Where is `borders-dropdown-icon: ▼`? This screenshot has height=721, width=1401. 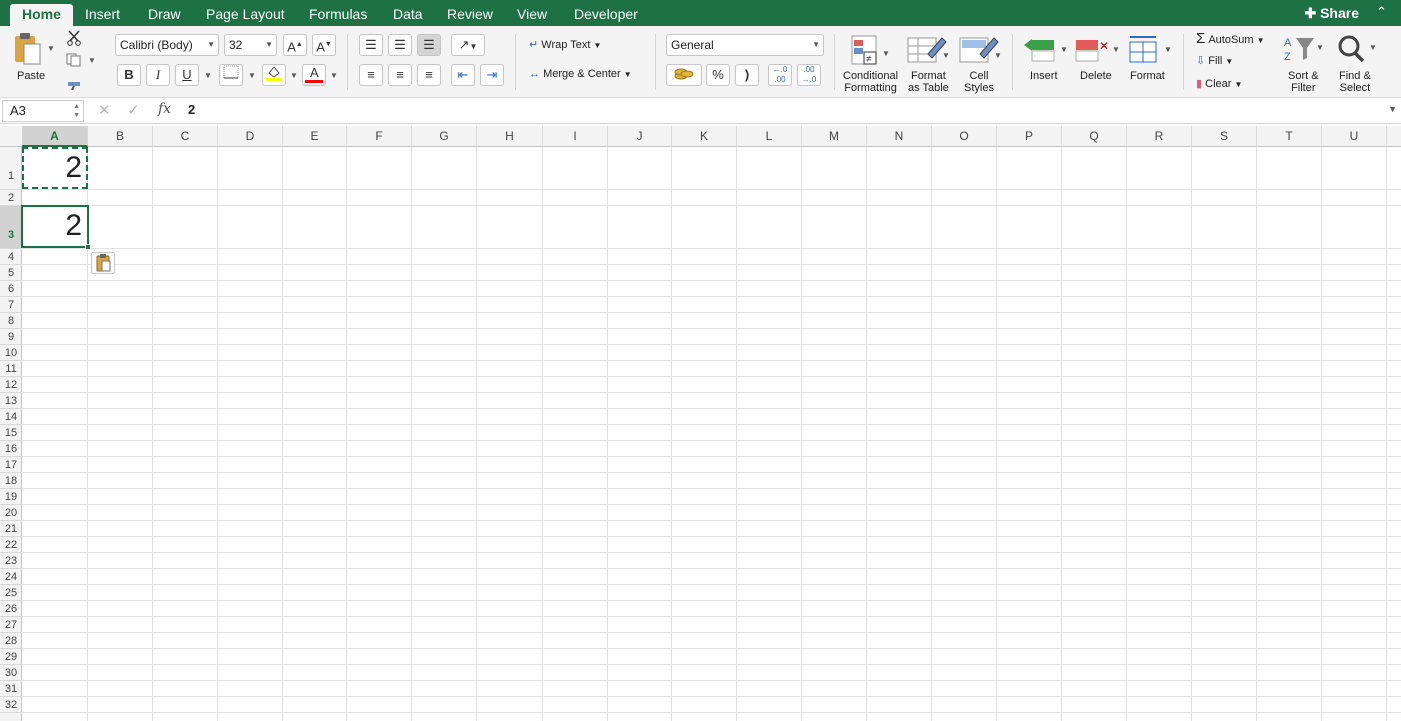 borders-dropdown-icon: ▼ is located at coordinates (252, 75).